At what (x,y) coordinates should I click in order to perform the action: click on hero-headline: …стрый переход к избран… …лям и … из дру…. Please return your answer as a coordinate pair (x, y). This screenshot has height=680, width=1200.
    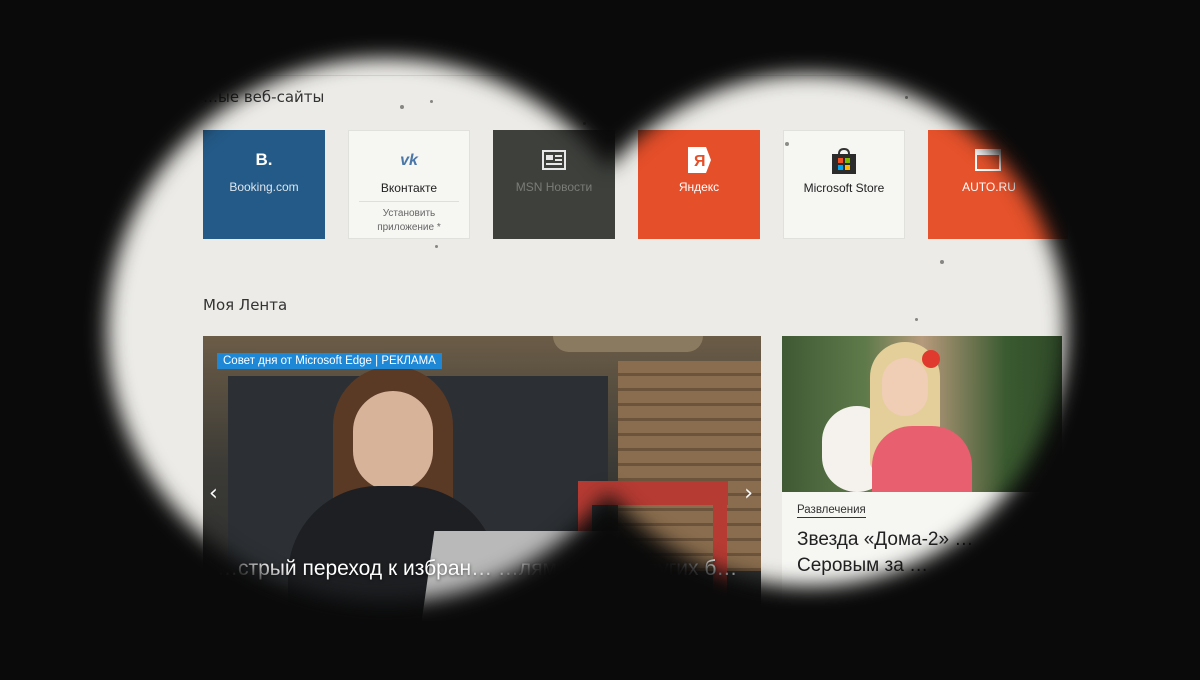
    Looking at the image, I should click on (482, 568).